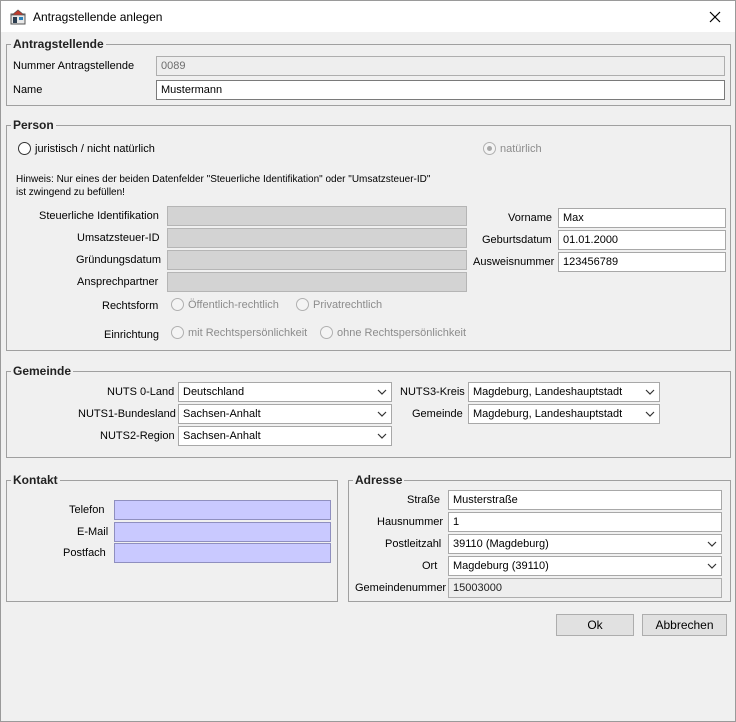  What do you see at coordinates (132, 335) in the screenshot?
I see `einrichtung-label: Einrichtung` at bounding box center [132, 335].